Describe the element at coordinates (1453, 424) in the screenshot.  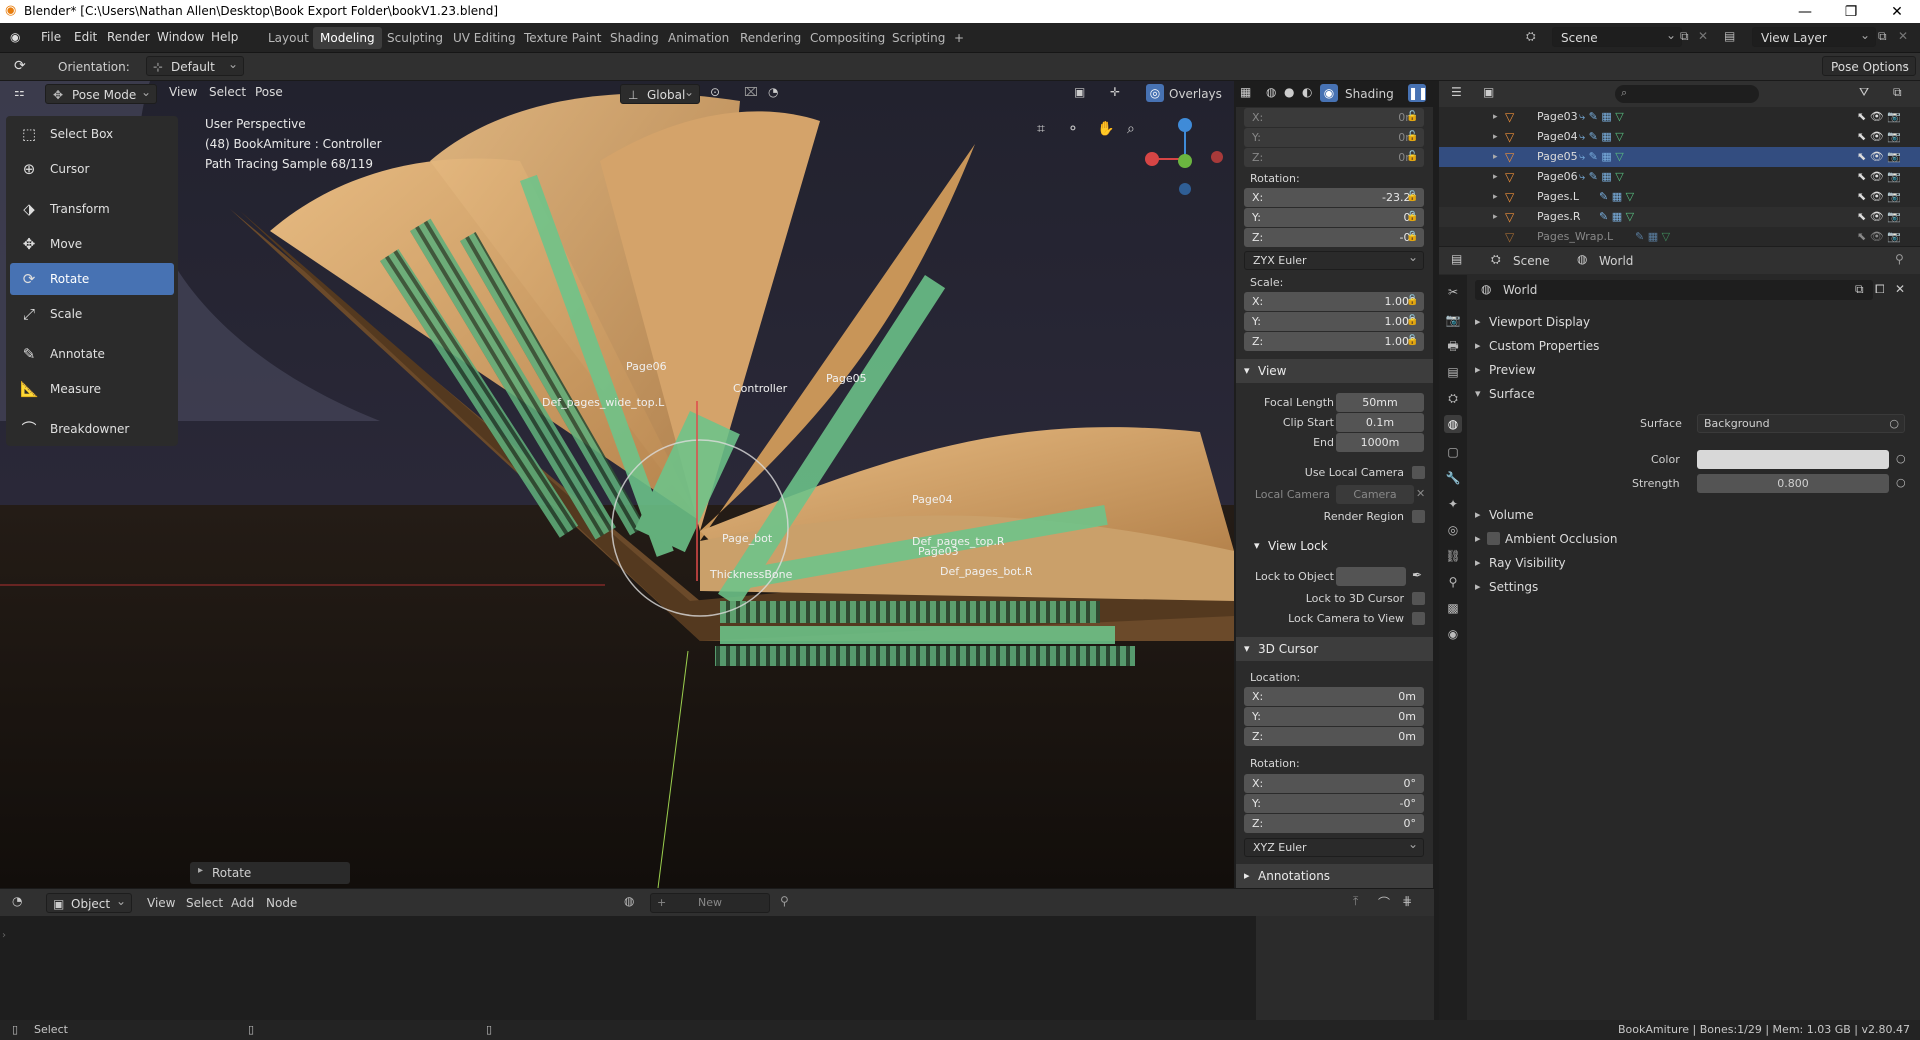
I see `world-tab-icon: ◍` at that location.